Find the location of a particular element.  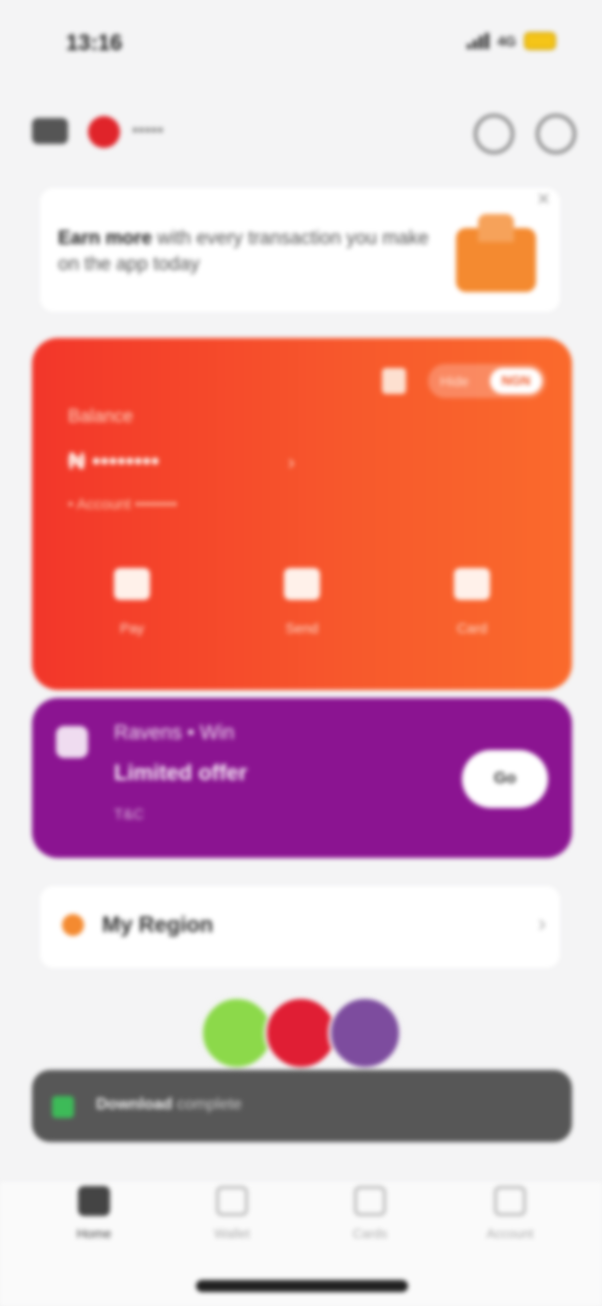

home-icon is located at coordinates (94, 1201).